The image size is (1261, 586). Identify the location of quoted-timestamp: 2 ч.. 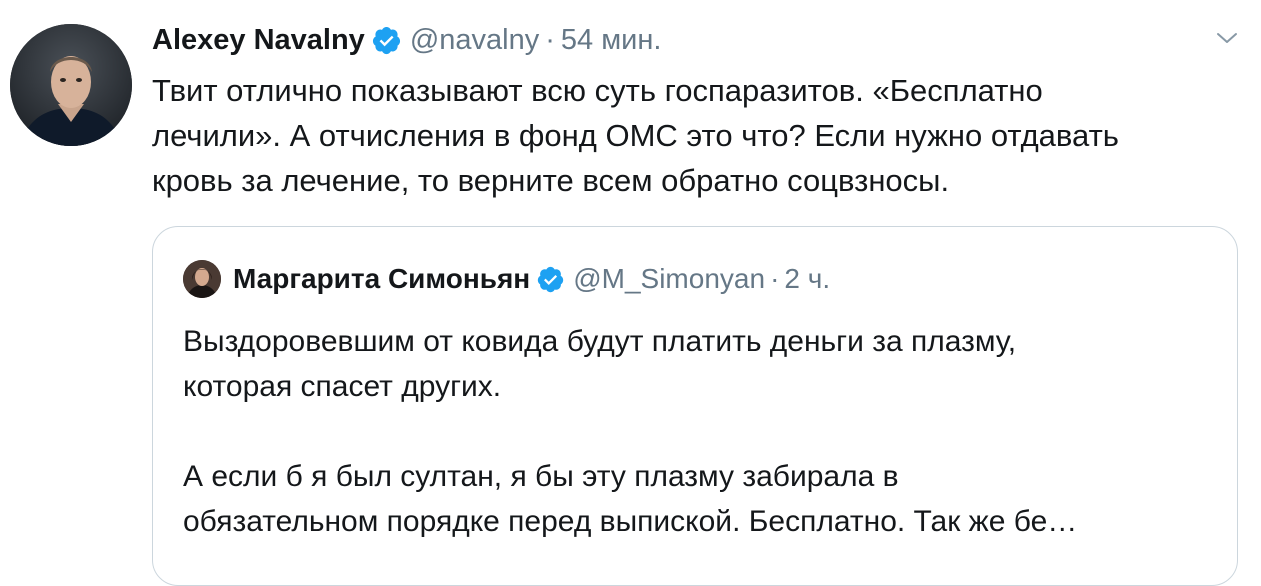
(807, 279).